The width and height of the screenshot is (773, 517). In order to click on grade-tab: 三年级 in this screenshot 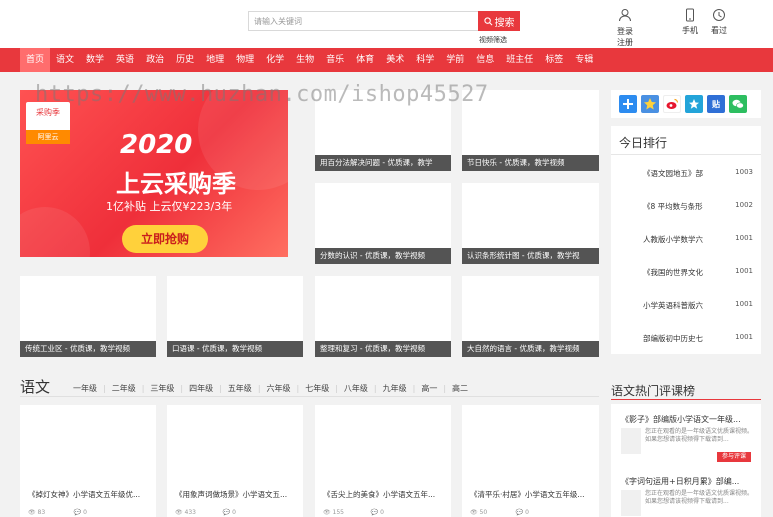, I will do `click(162, 388)`.